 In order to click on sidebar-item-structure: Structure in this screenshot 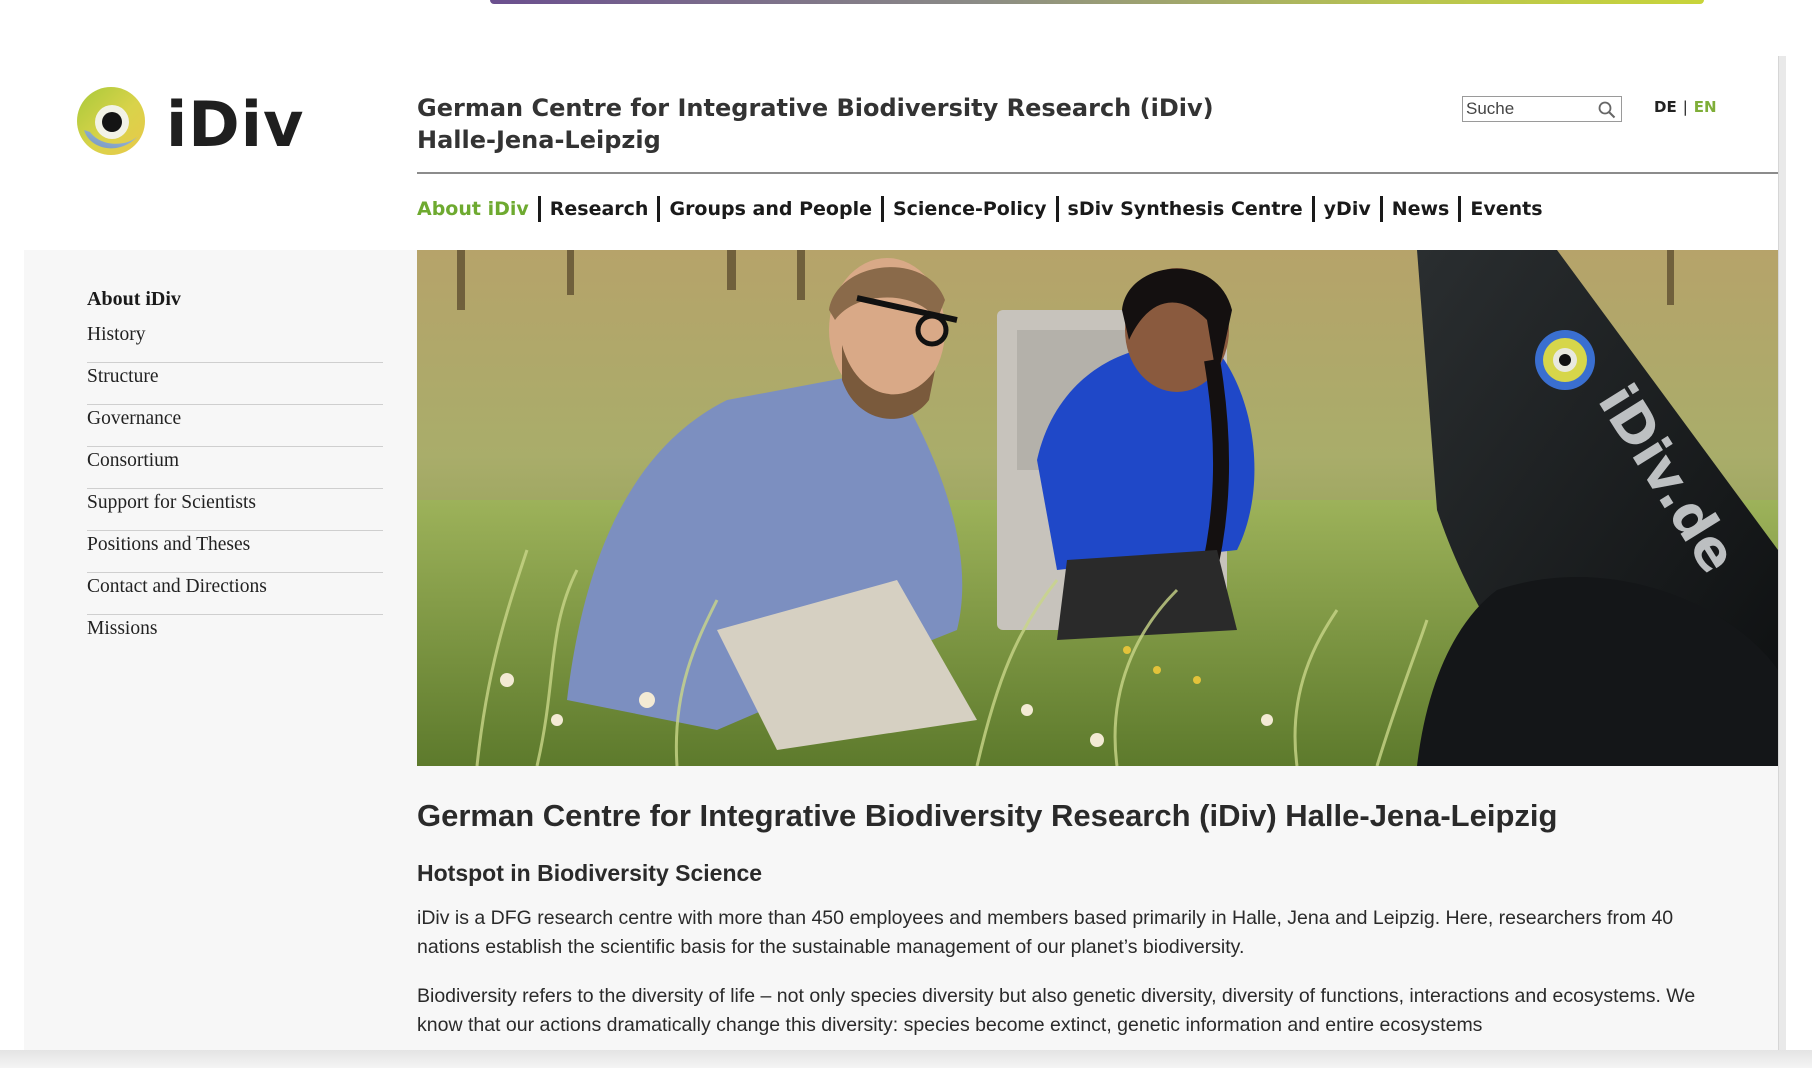, I will do `click(235, 384)`.